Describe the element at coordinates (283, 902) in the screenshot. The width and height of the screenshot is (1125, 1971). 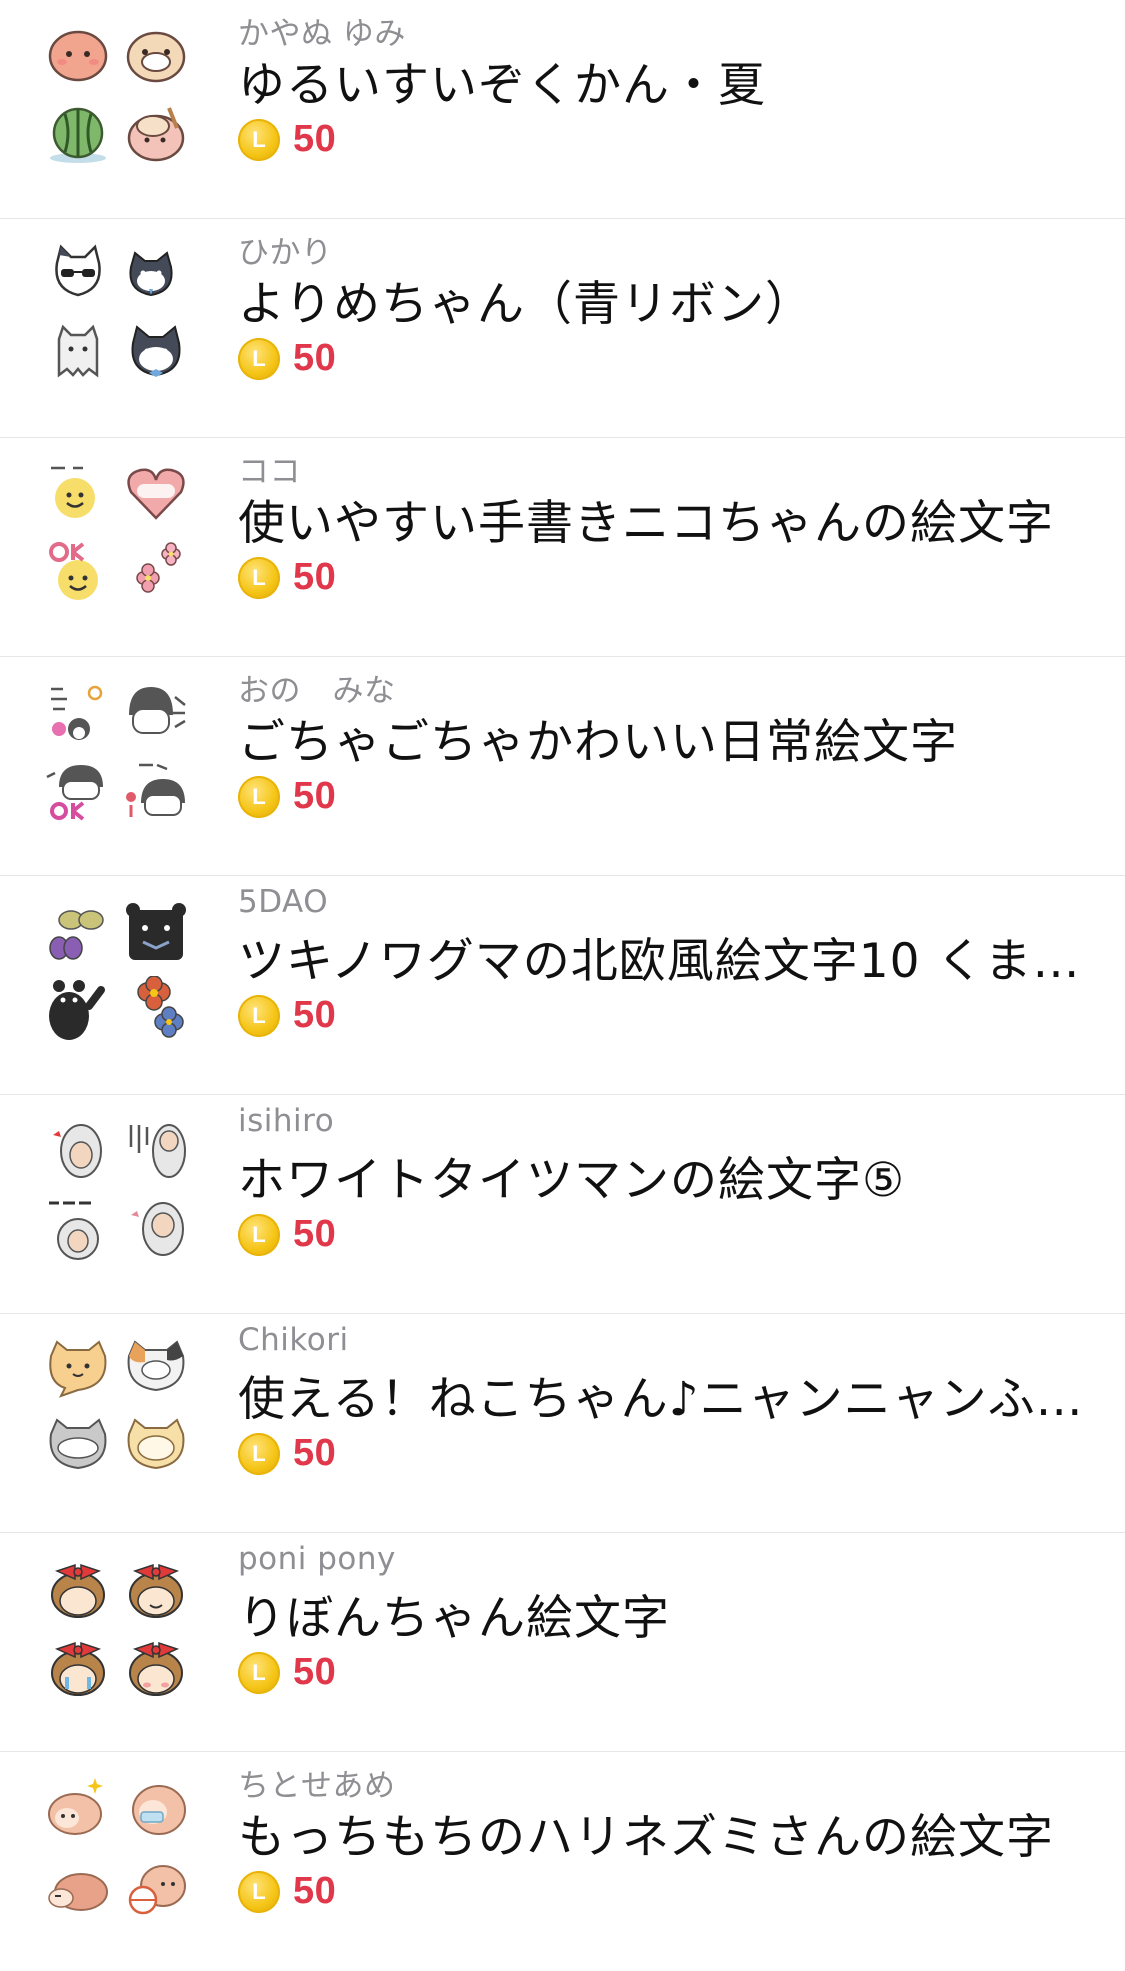
I see `author-name: 5DAO` at that location.